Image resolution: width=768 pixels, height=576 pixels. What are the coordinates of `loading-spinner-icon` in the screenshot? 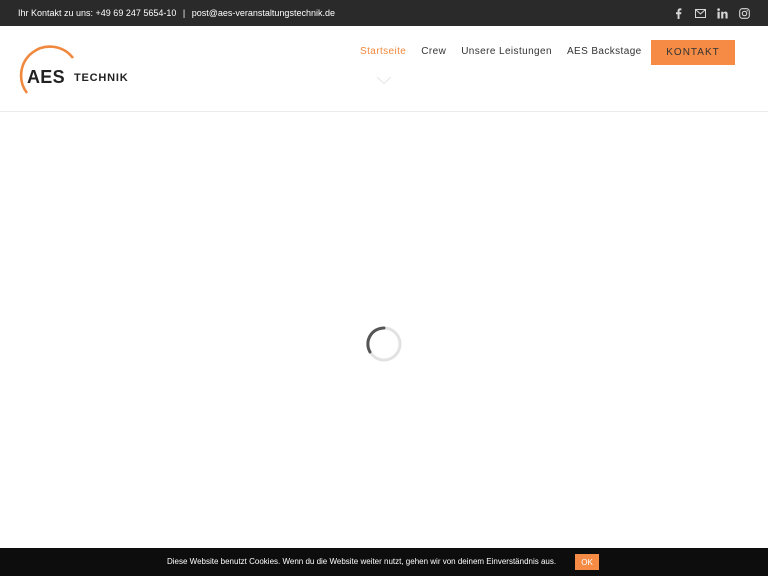 It's located at (384, 344).